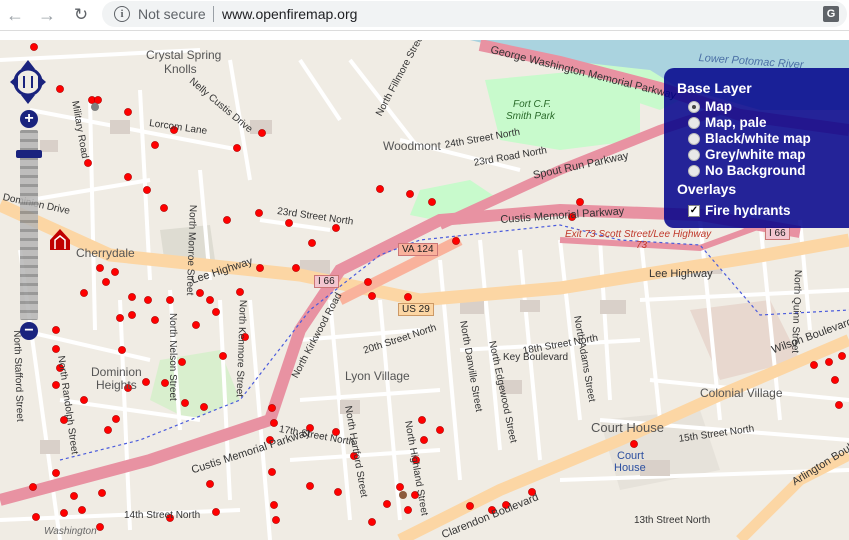 The width and height of the screenshot is (849, 540). I want to click on address-bar: i Not secure www.openfiremap.org G, so click(474, 14).